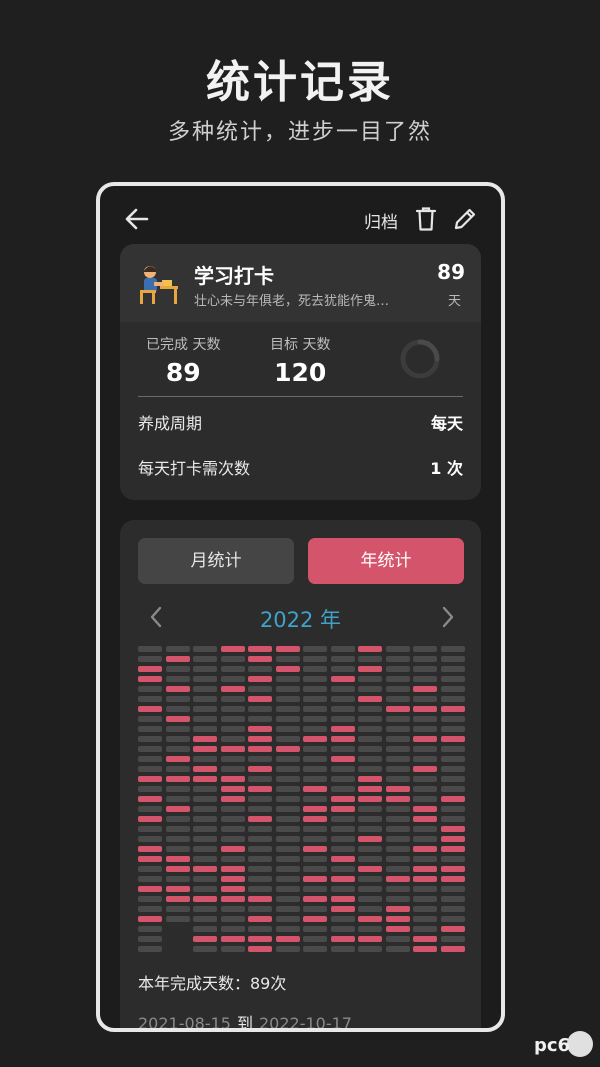 This screenshot has height=1067, width=600. Describe the element at coordinates (386, 561) in the screenshot. I see `tab-year-stats: 年统计` at that location.